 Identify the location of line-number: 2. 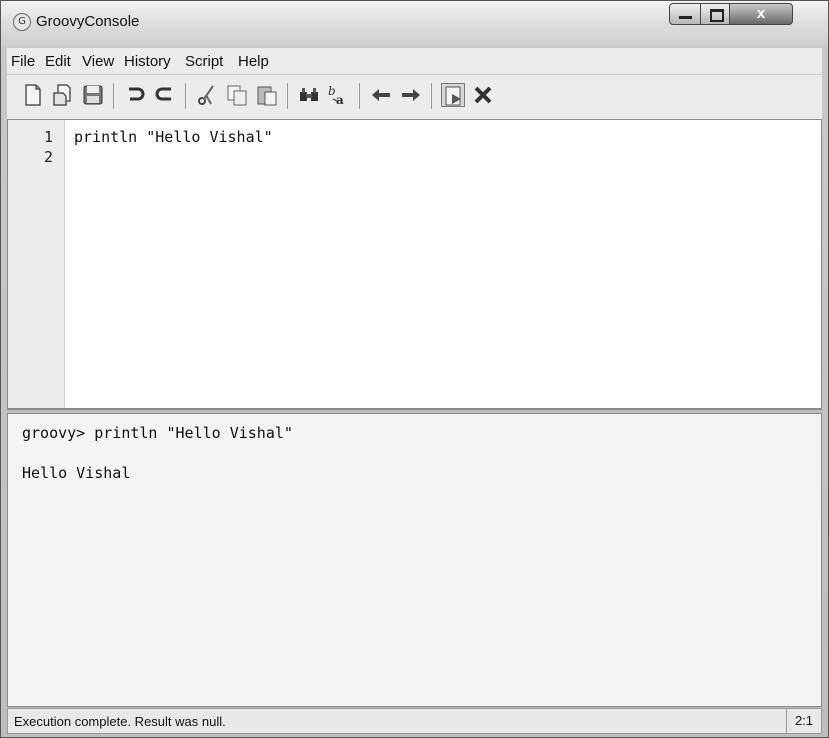
(48, 157).